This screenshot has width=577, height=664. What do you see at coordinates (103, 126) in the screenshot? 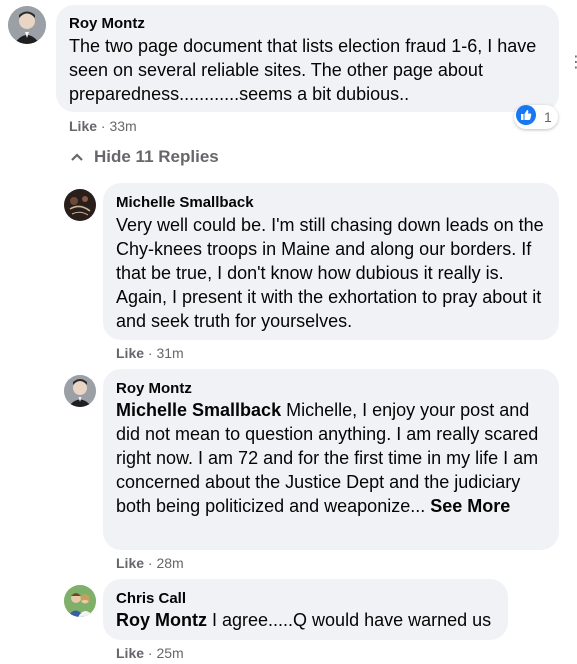
I see `comment-meta: Like · 33m` at bounding box center [103, 126].